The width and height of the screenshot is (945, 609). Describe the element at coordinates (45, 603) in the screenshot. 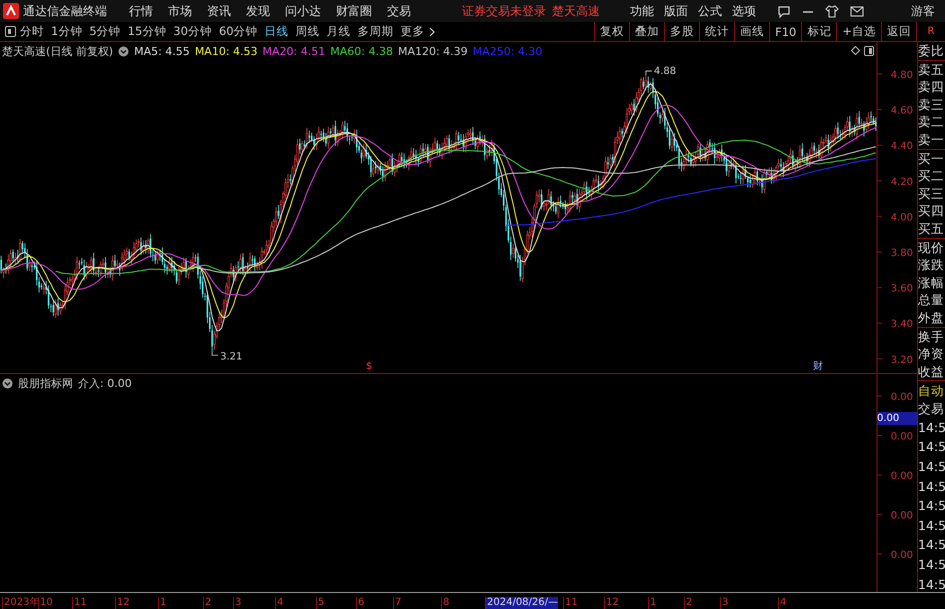

I see `date-axis-label: 10` at that location.